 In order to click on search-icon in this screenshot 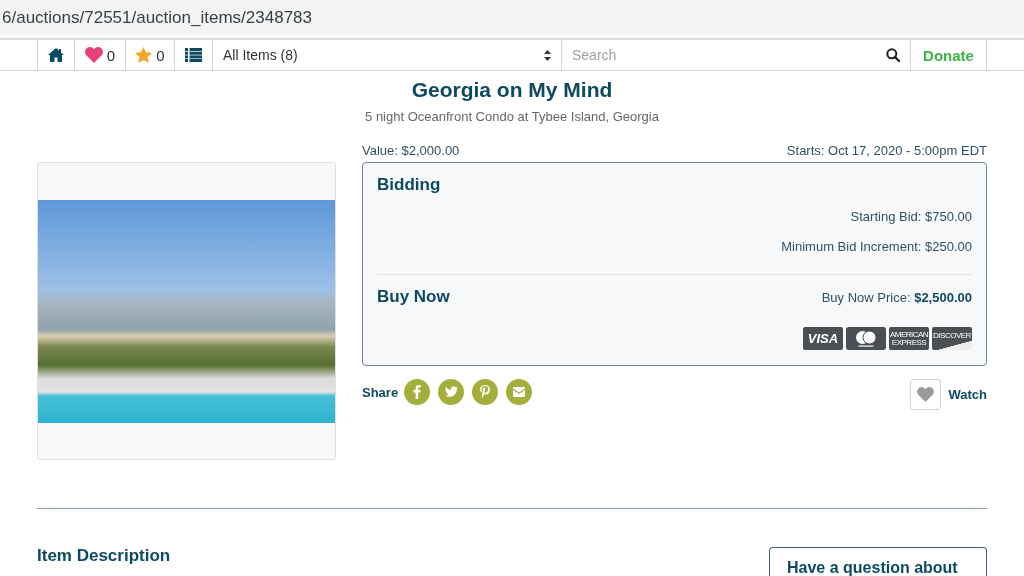, I will do `click(893, 55)`.